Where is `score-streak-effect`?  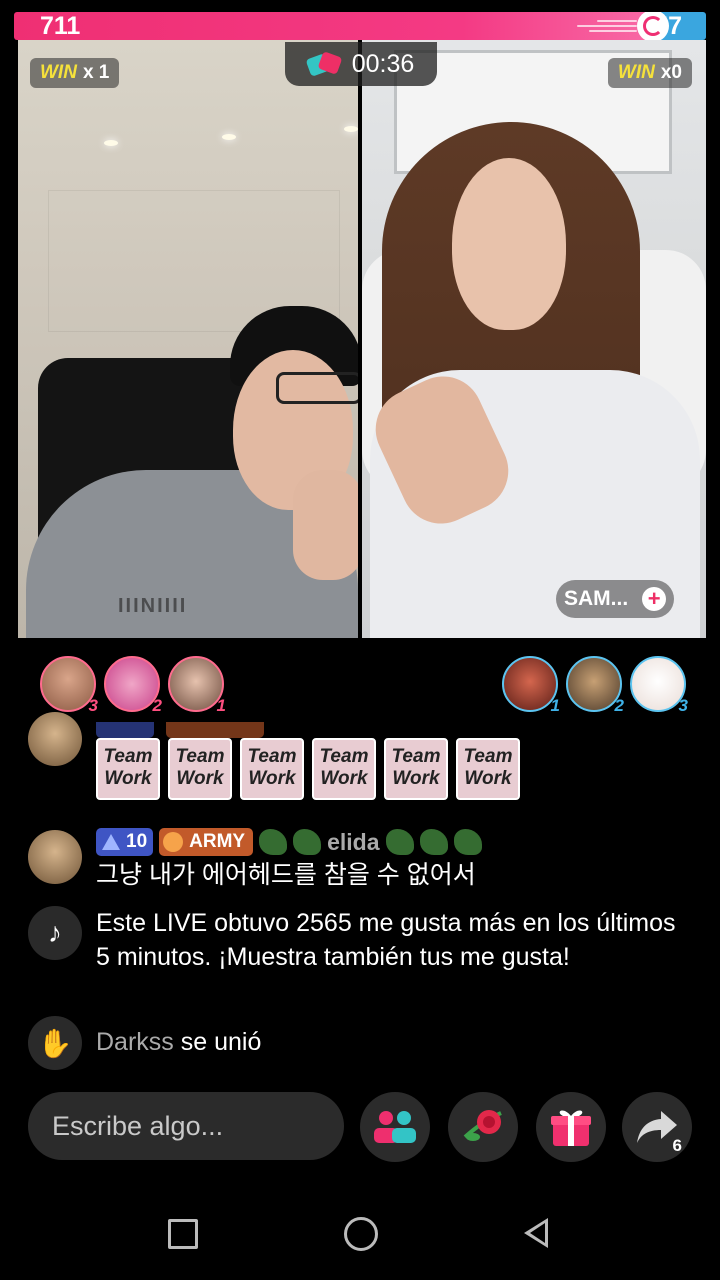
score-streak-effect is located at coordinates (606, 25).